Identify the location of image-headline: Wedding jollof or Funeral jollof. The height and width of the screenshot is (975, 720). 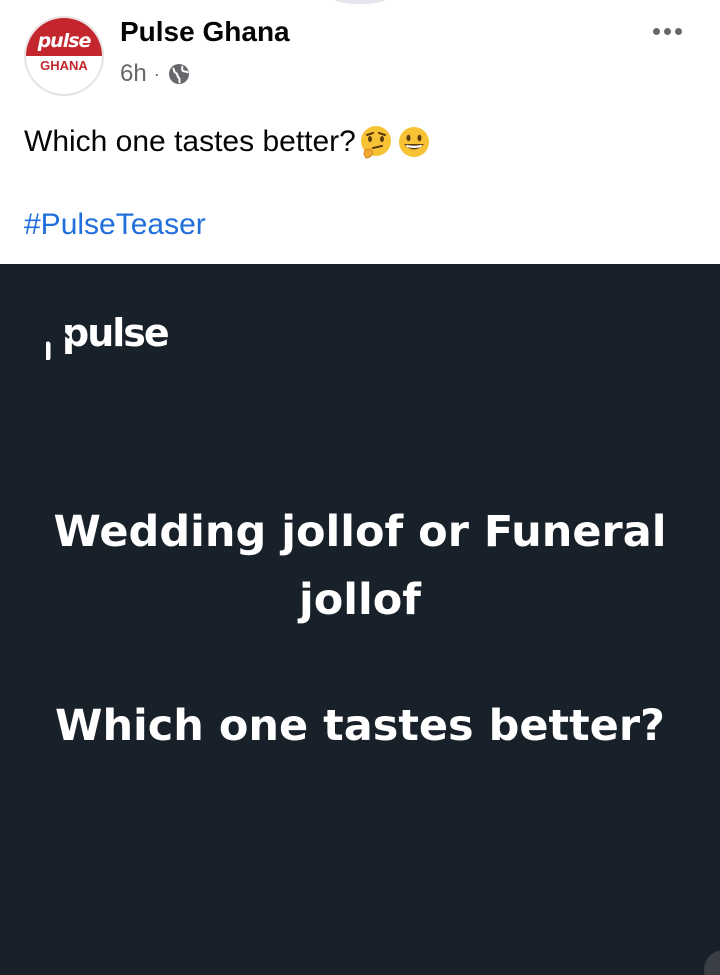
(360, 566).